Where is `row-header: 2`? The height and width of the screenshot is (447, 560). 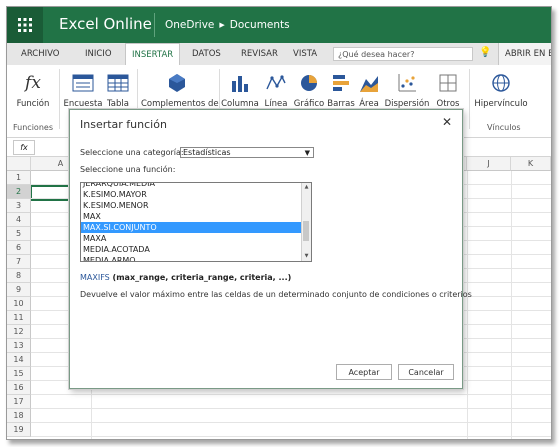
row-header: 2 is located at coordinates (19, 192).